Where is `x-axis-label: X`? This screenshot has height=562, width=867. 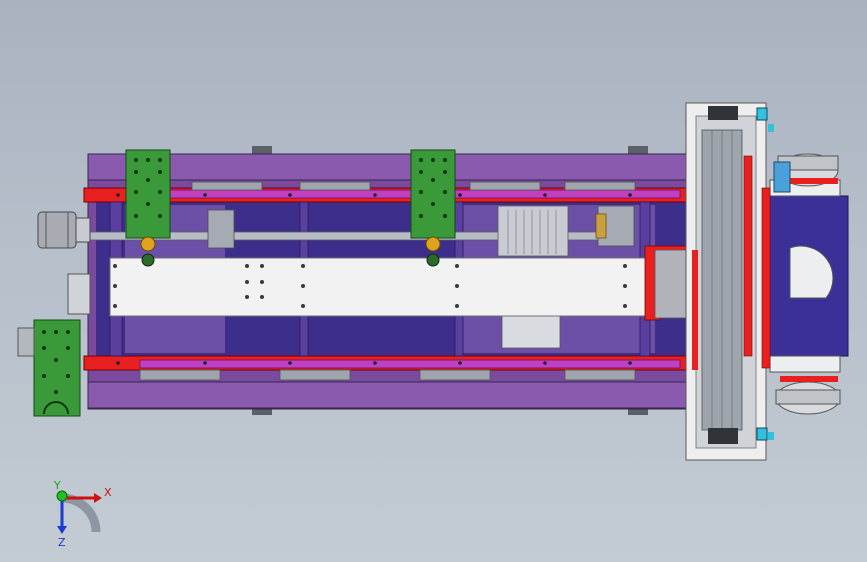
x-axis-label: X is located at coordinates (108, 492).